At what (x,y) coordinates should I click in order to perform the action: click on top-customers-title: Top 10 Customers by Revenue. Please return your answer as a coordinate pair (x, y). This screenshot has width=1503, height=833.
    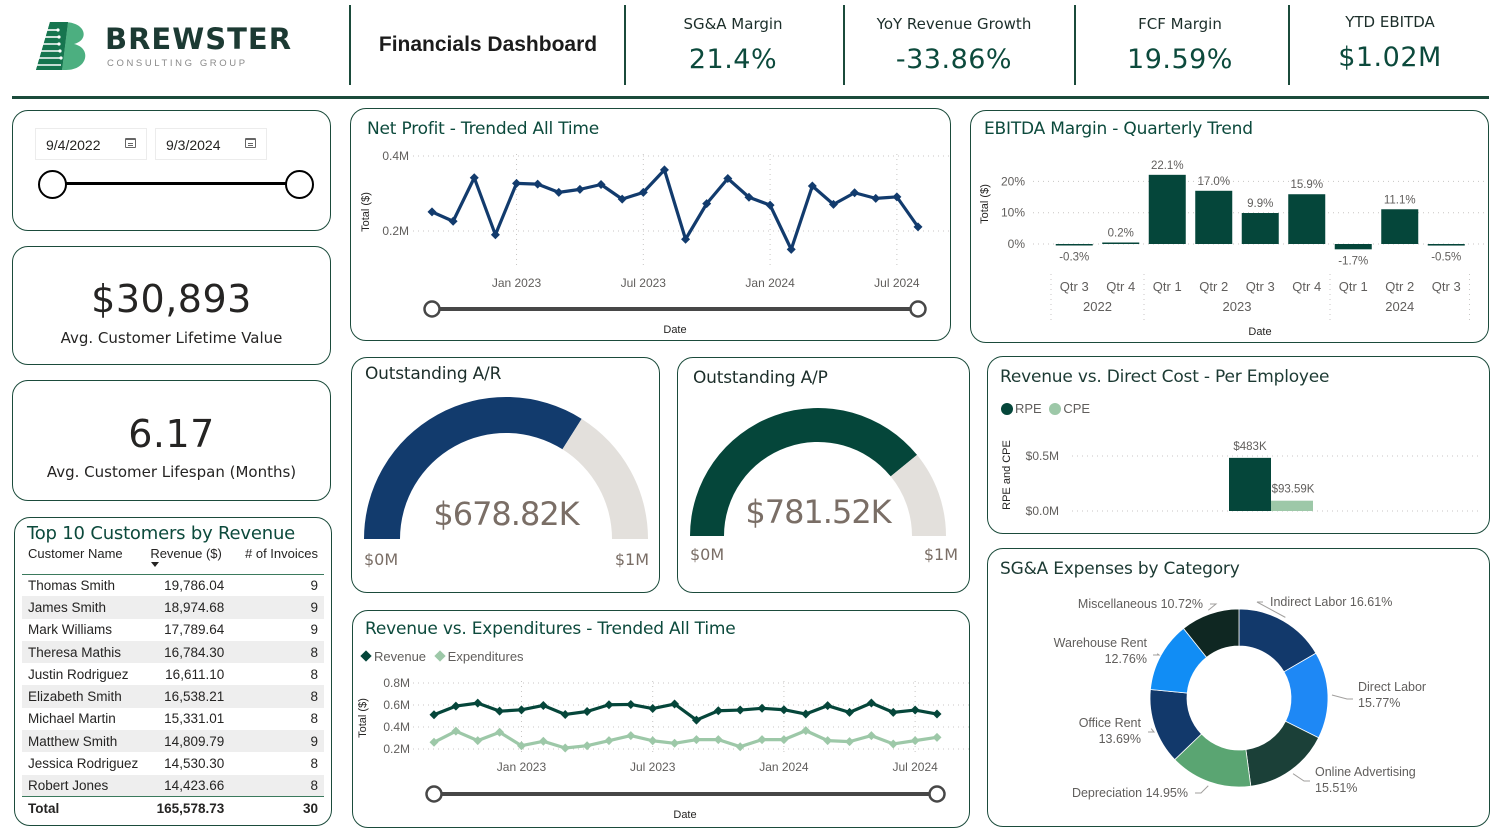
    Looking at the image, I should click on (161, 533).